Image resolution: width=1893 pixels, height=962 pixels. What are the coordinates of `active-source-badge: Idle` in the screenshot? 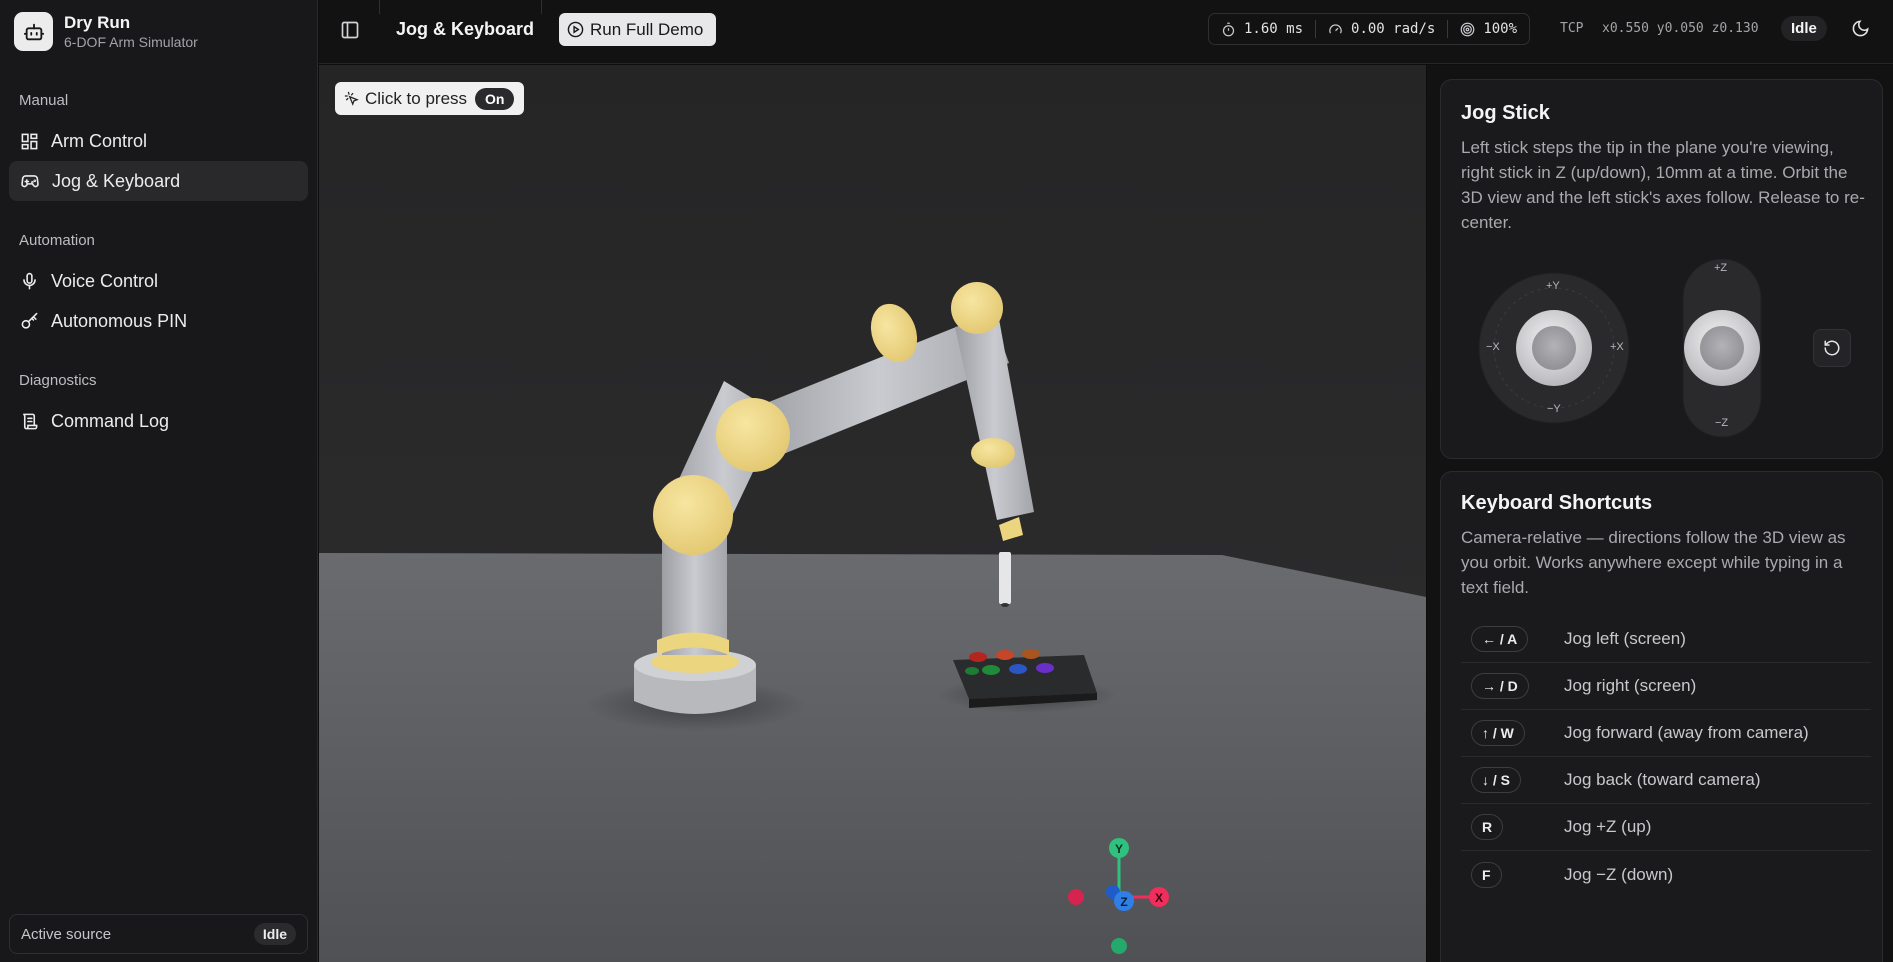 It's located at (274, 934).